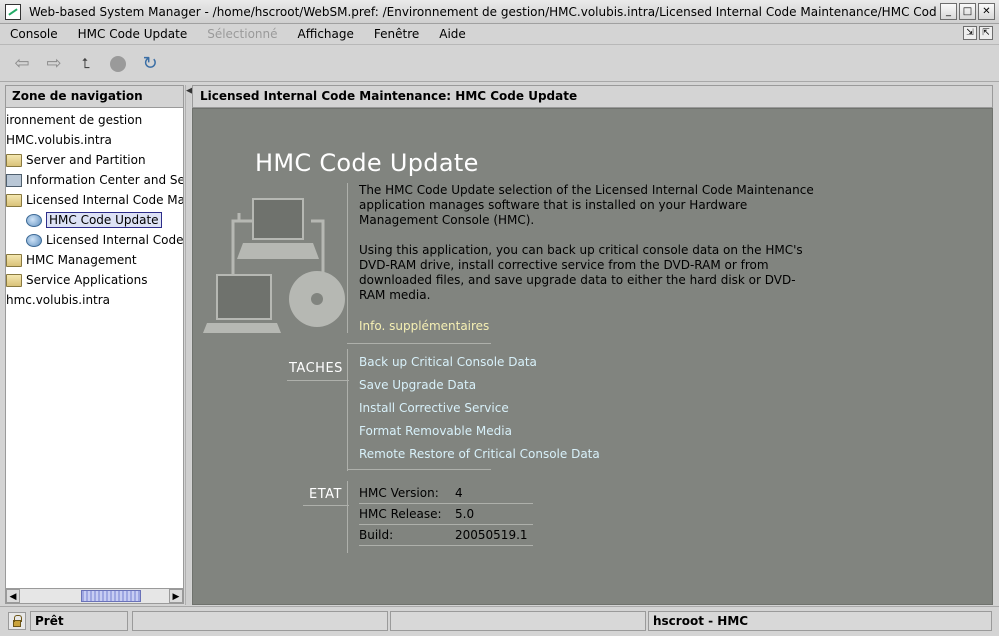 The height and width of the screenshot is (636, 999). I want to click on maximize-button: □, so click(967, 11).